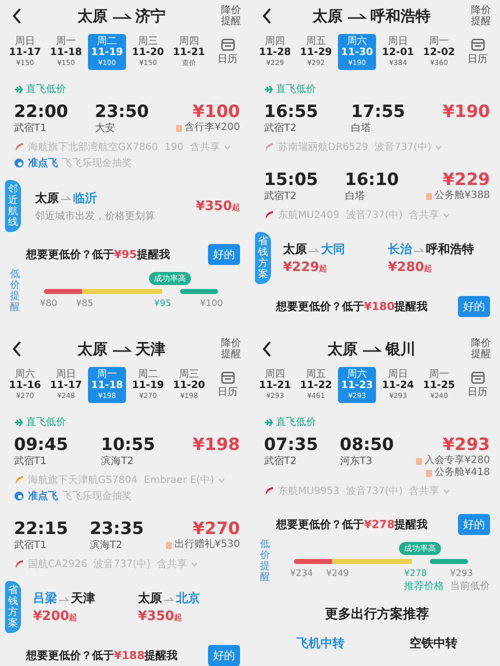 The image size is (500, 666). Describe the element at coordinates (411, 267) in the screenshot. I see `route-price: ¥280起` at that location.